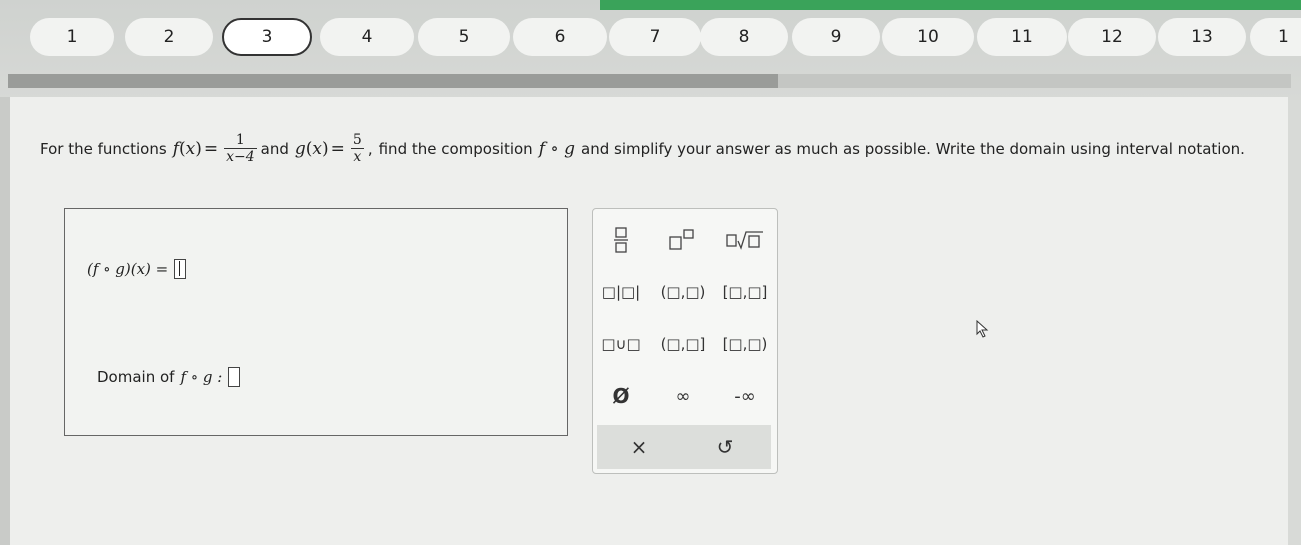 The height and width of the screenshot is (545, 1301). Describe the element at coordinates (1275, 37) in the screenshot. I see `question-nav-14: 1` at that location.